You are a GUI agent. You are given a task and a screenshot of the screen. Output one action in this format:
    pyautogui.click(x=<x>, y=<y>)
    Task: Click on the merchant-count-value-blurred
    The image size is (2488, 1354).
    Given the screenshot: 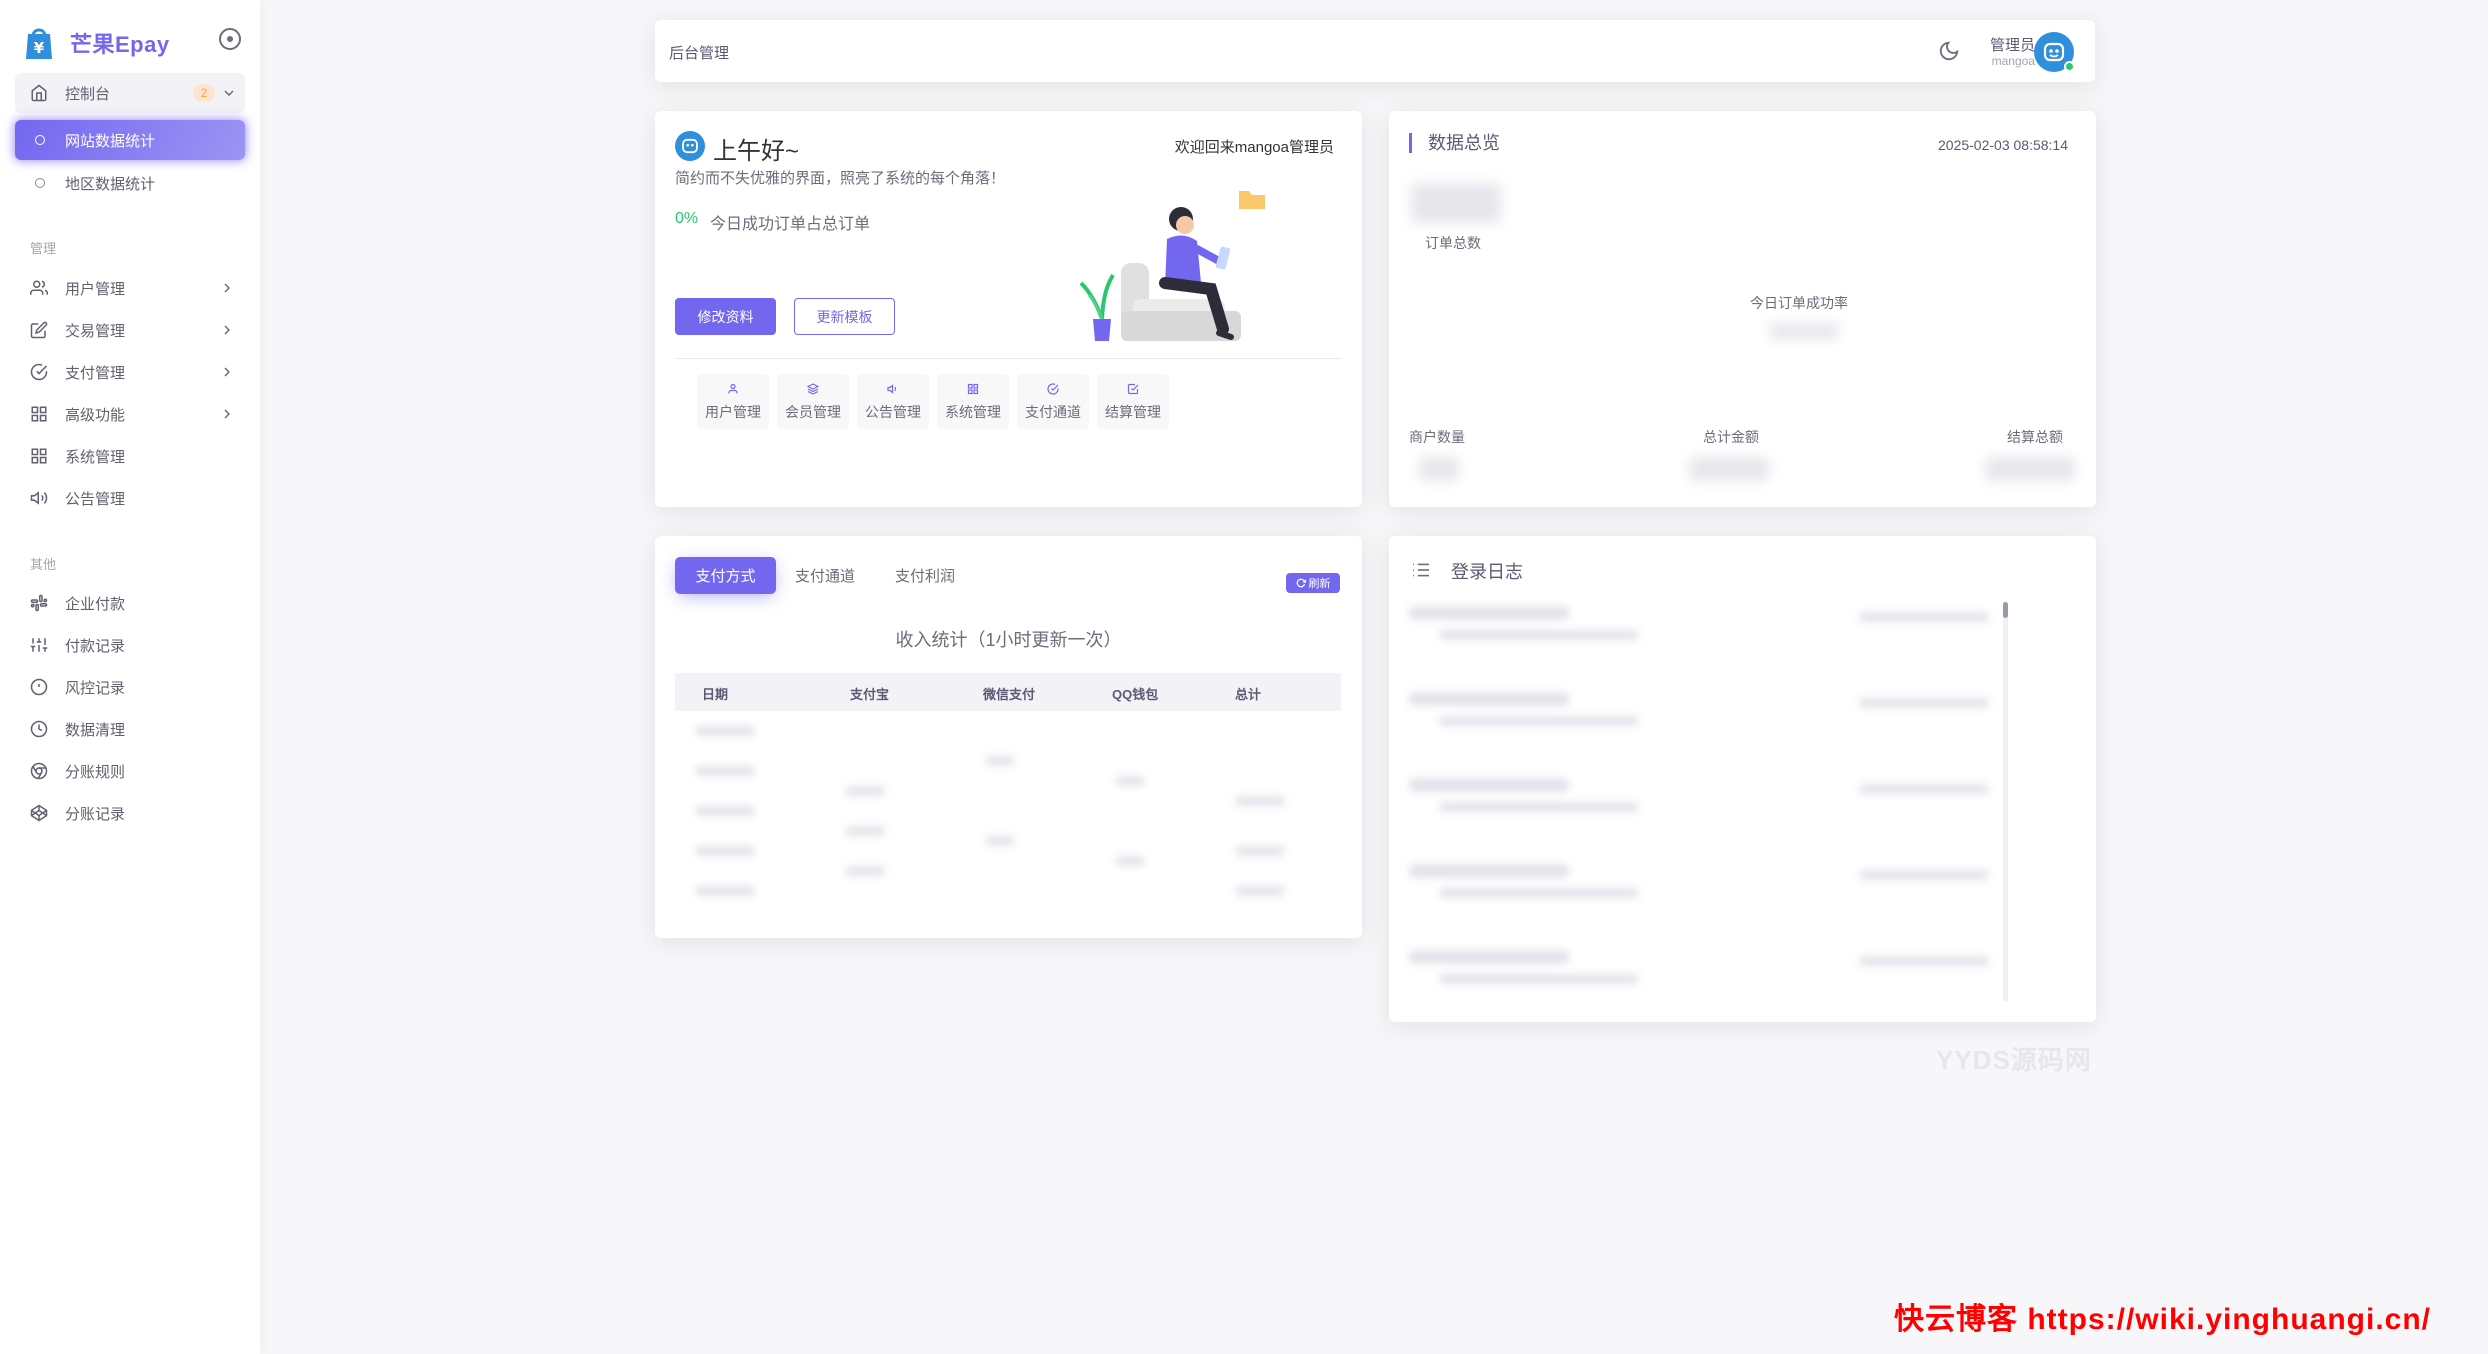 What is the action you would take?
    pyautogui.click(x=1439, y=469)
    